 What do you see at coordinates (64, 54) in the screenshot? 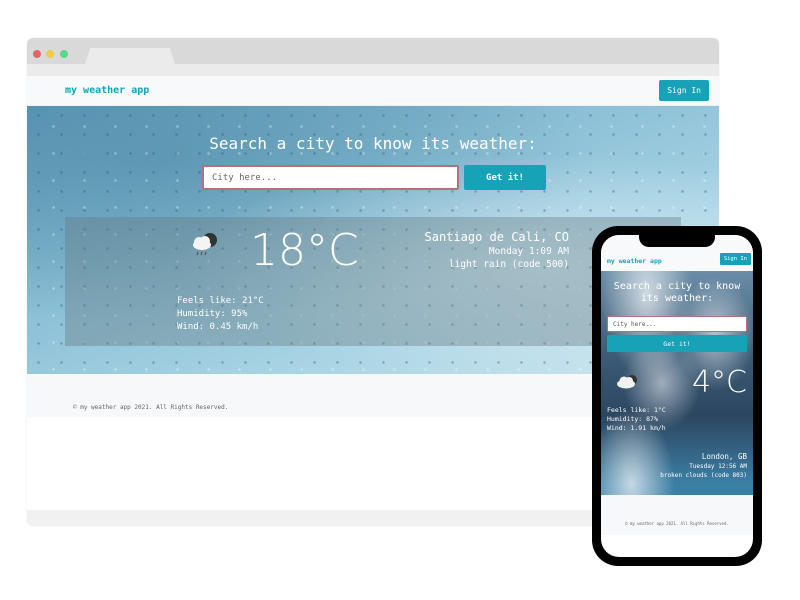
I see `maximize-window-icon` at bounding box center [64, 54].